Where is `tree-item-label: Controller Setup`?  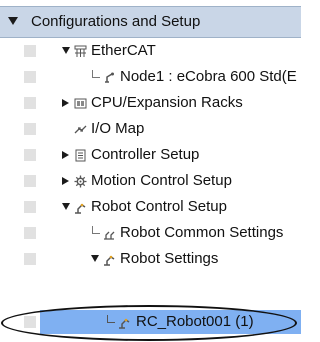 tree-item-label: Controller Setup is located at coordinates (145, 154).